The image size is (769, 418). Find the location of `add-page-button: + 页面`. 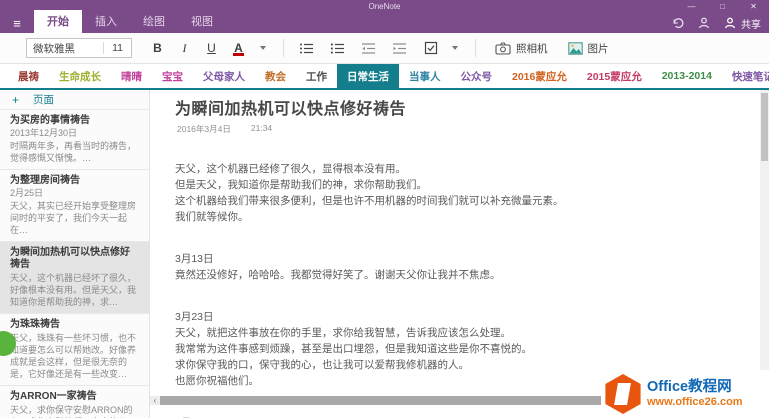

add-page-button: + 页面 is located at coordinates (74, 100).